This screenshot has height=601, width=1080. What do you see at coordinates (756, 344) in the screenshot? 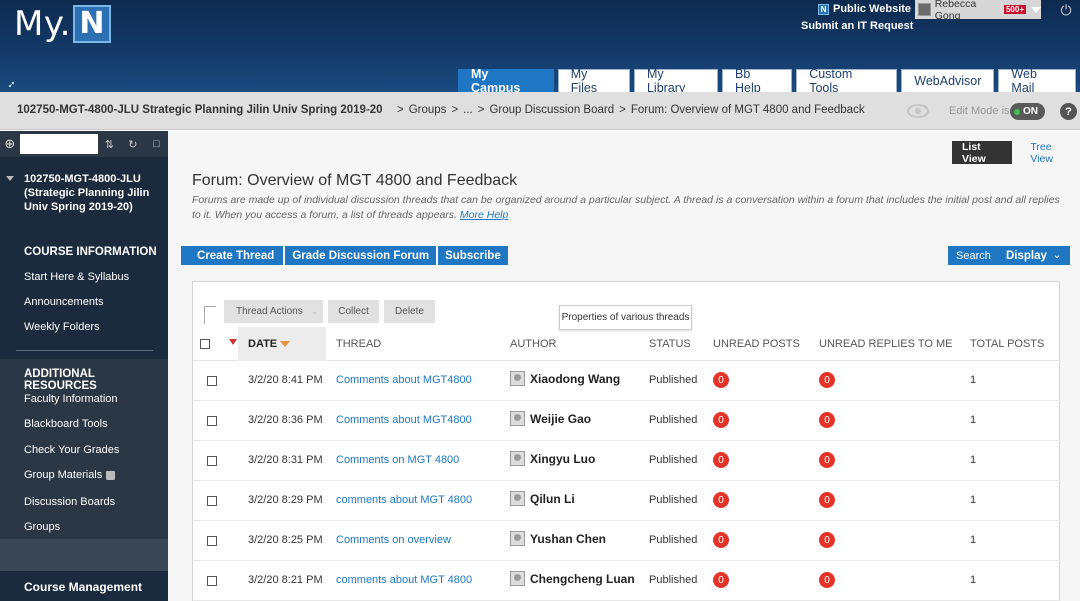
I see `column-unread-posts: UNREAD POSTS` at bounding box center [756, 344].